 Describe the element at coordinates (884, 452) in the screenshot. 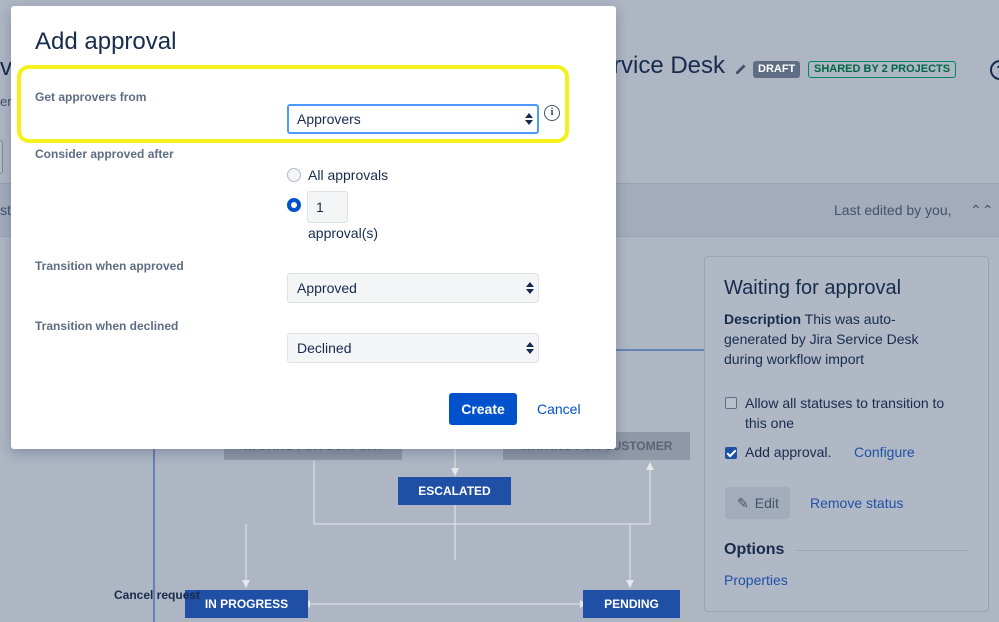

I see `configure-link: Configure` at that location.